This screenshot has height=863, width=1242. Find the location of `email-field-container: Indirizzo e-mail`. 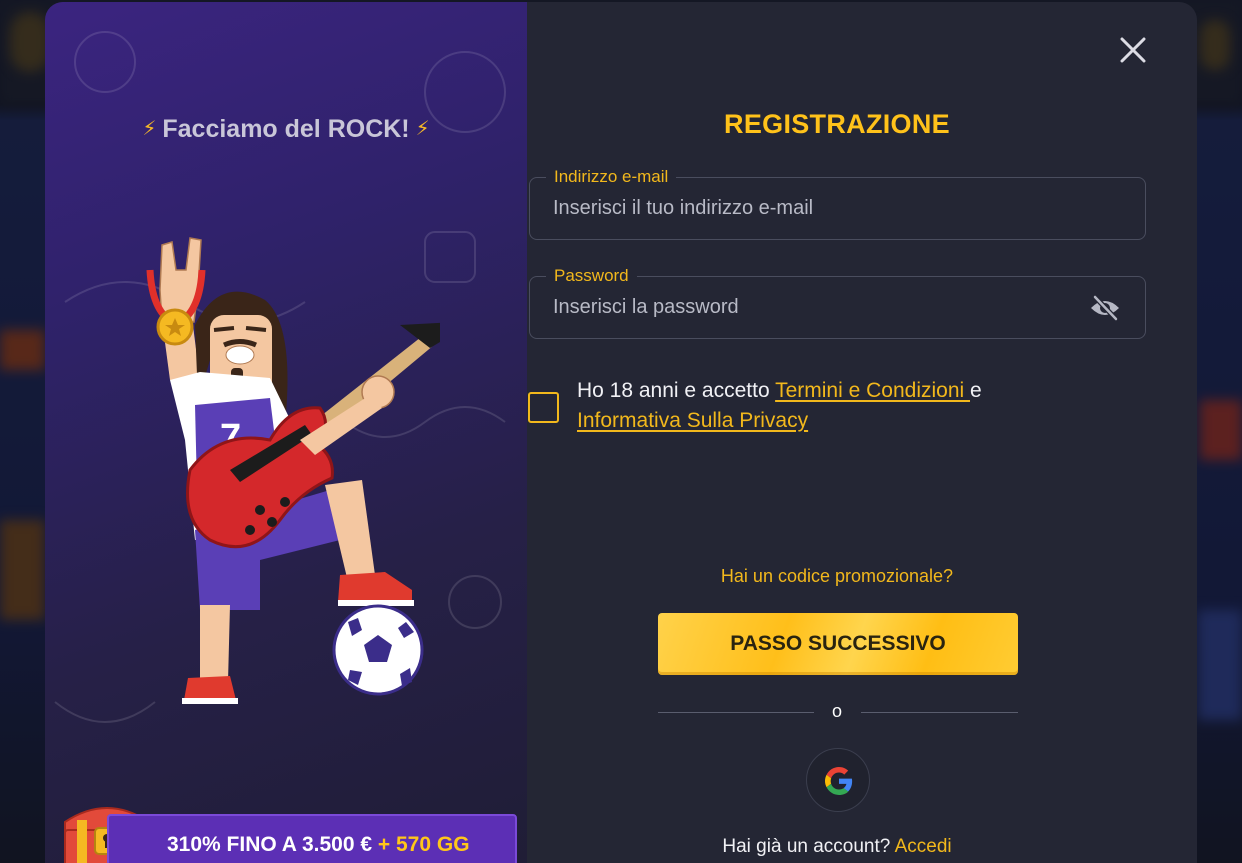

email-field-container: Indirizzo e-mail is located at coordinates (837, 203).